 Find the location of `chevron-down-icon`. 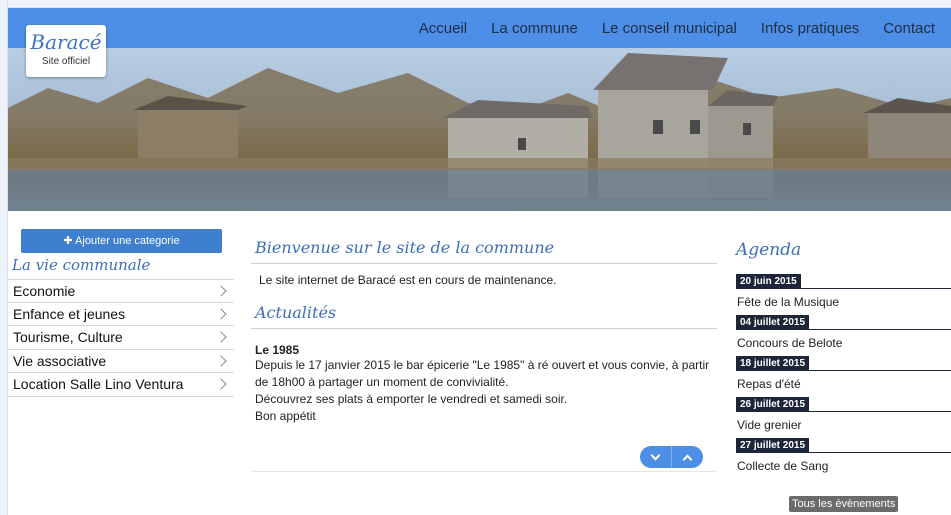

chevron-down-icon is located at coordinates (655, 455).